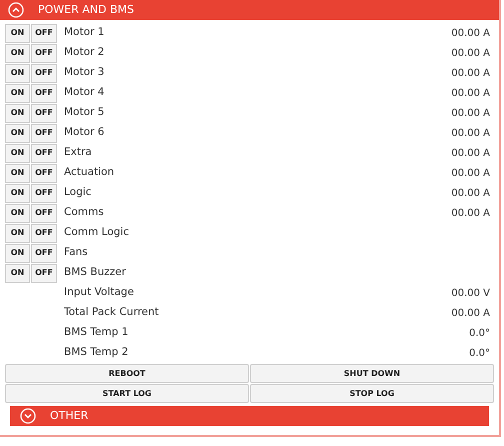  I want to click on channel-label: Comm Logic, so click(96, 232).